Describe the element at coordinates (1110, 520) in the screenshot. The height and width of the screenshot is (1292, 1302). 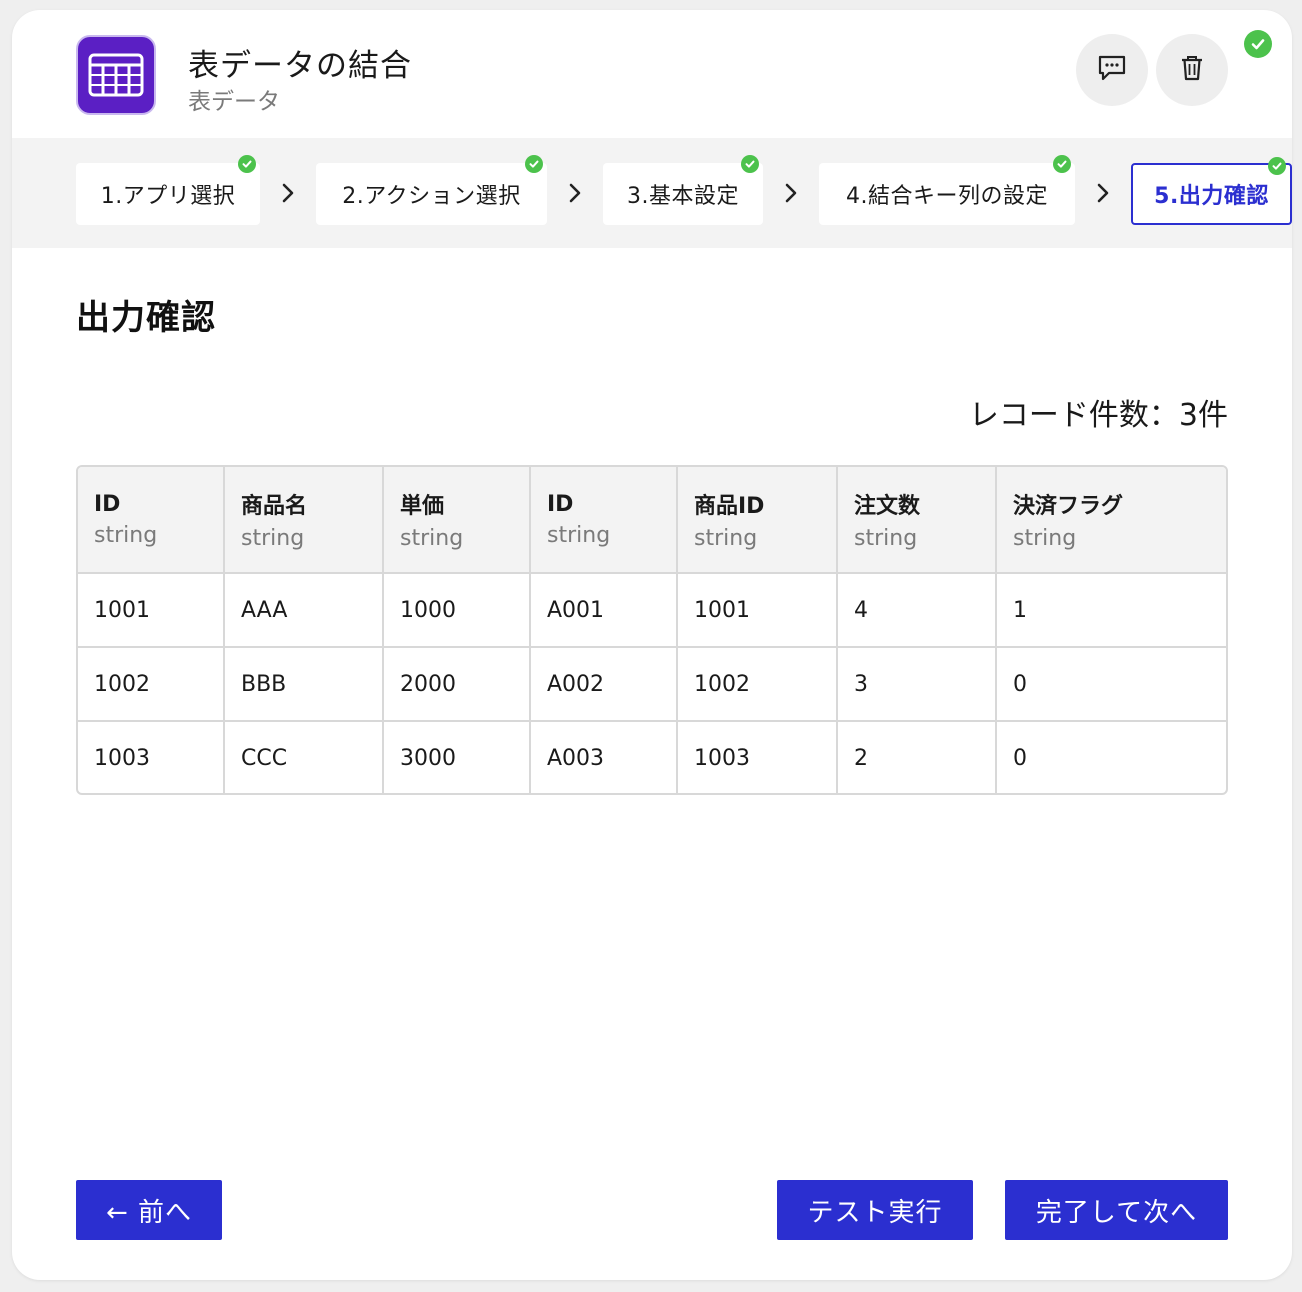
I see `column-header: 決済フラグ string` at that location.